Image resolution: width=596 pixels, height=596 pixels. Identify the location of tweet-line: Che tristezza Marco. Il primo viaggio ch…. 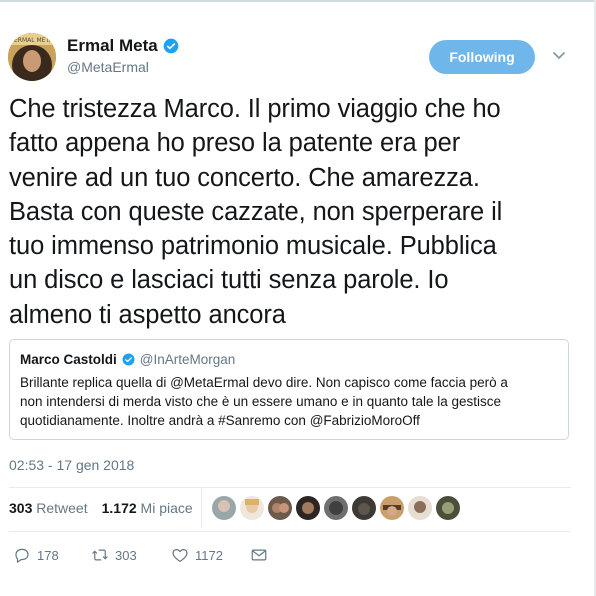
(255, 109).